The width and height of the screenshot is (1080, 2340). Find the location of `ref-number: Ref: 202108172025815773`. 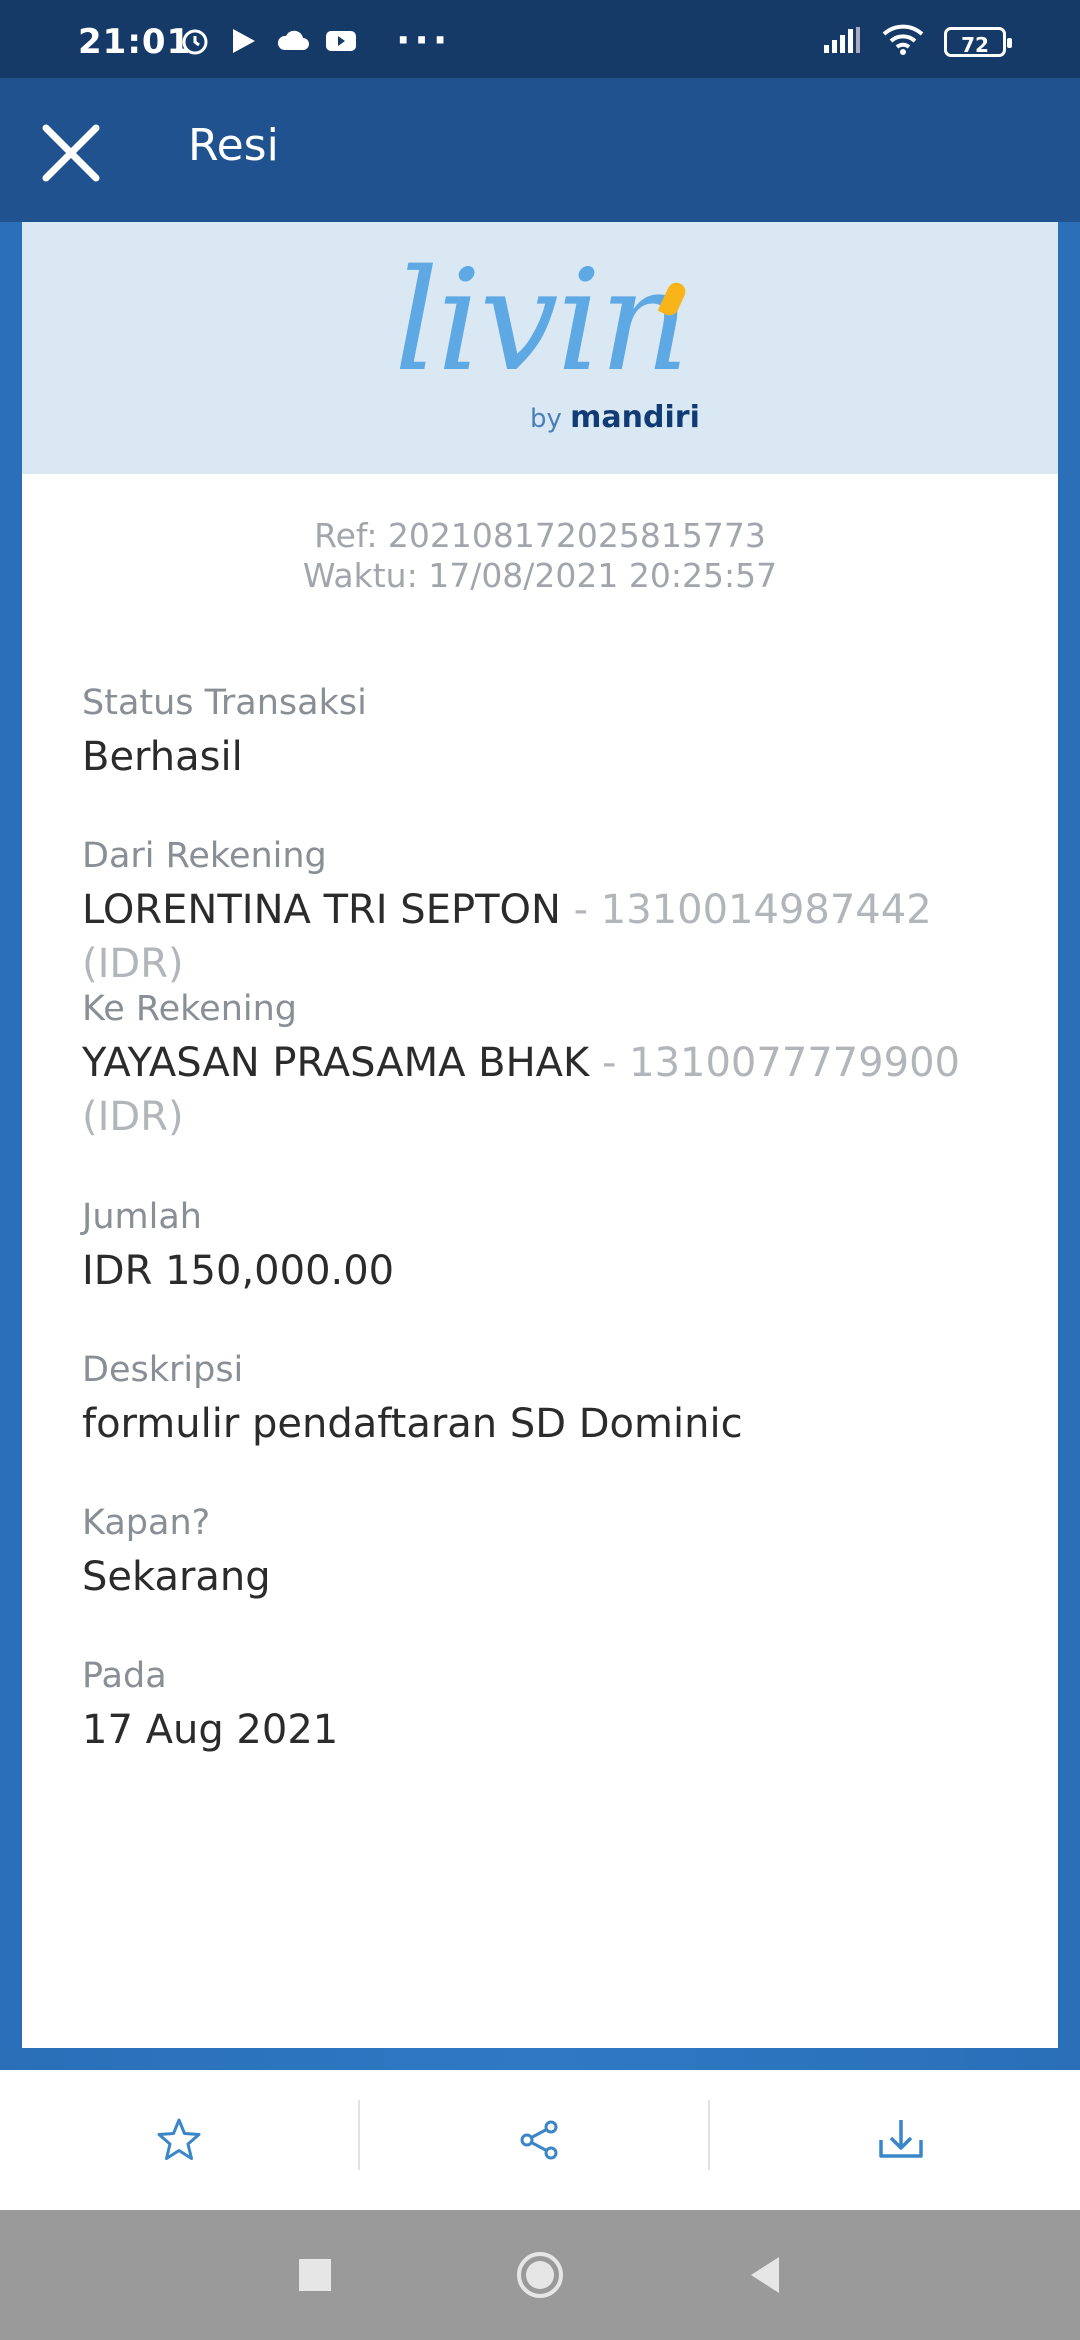

ref-number: Ref: 202108172025815773 is located at coordinates (540, 535).